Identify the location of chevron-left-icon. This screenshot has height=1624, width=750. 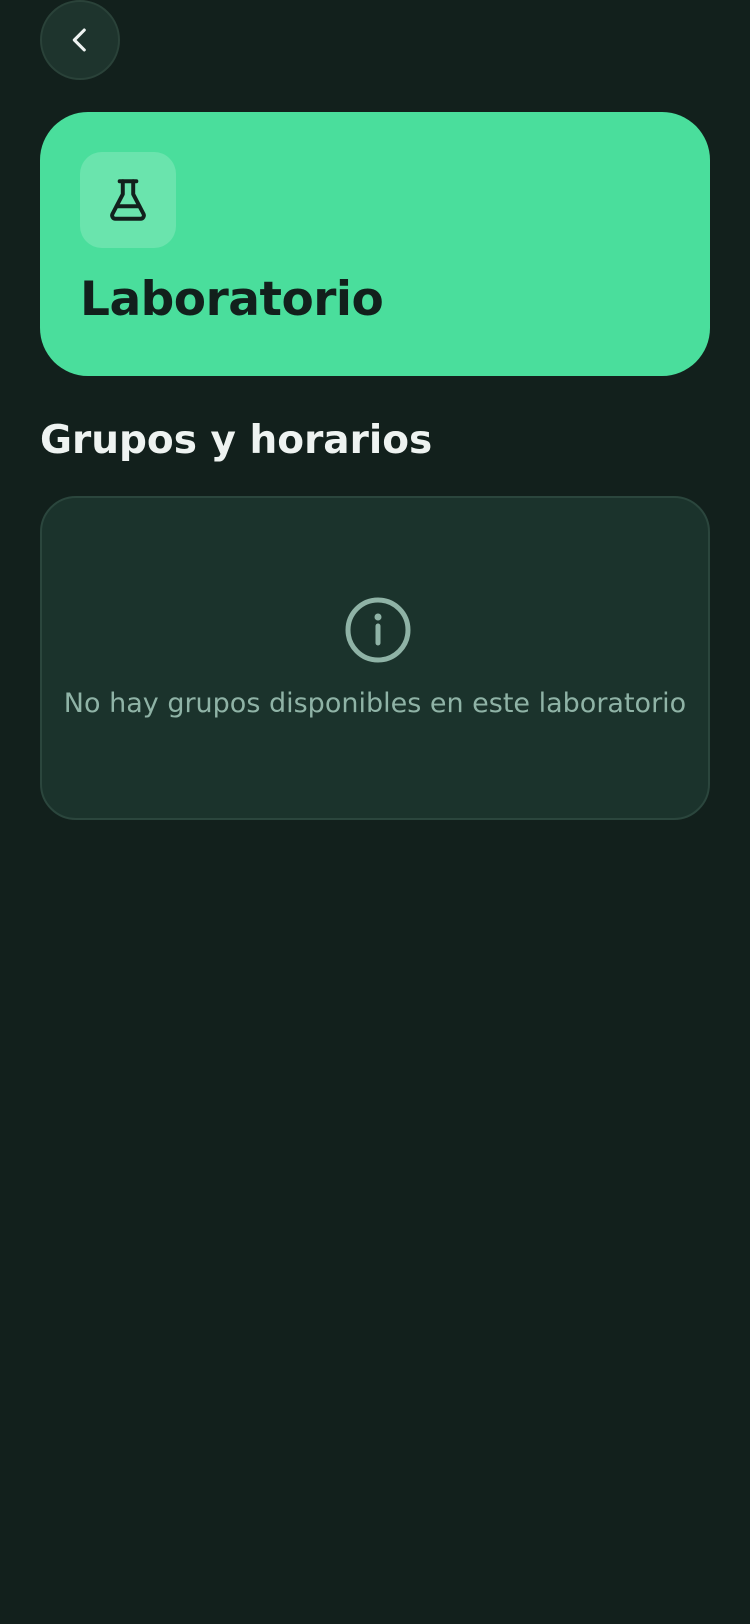
(79, 40).